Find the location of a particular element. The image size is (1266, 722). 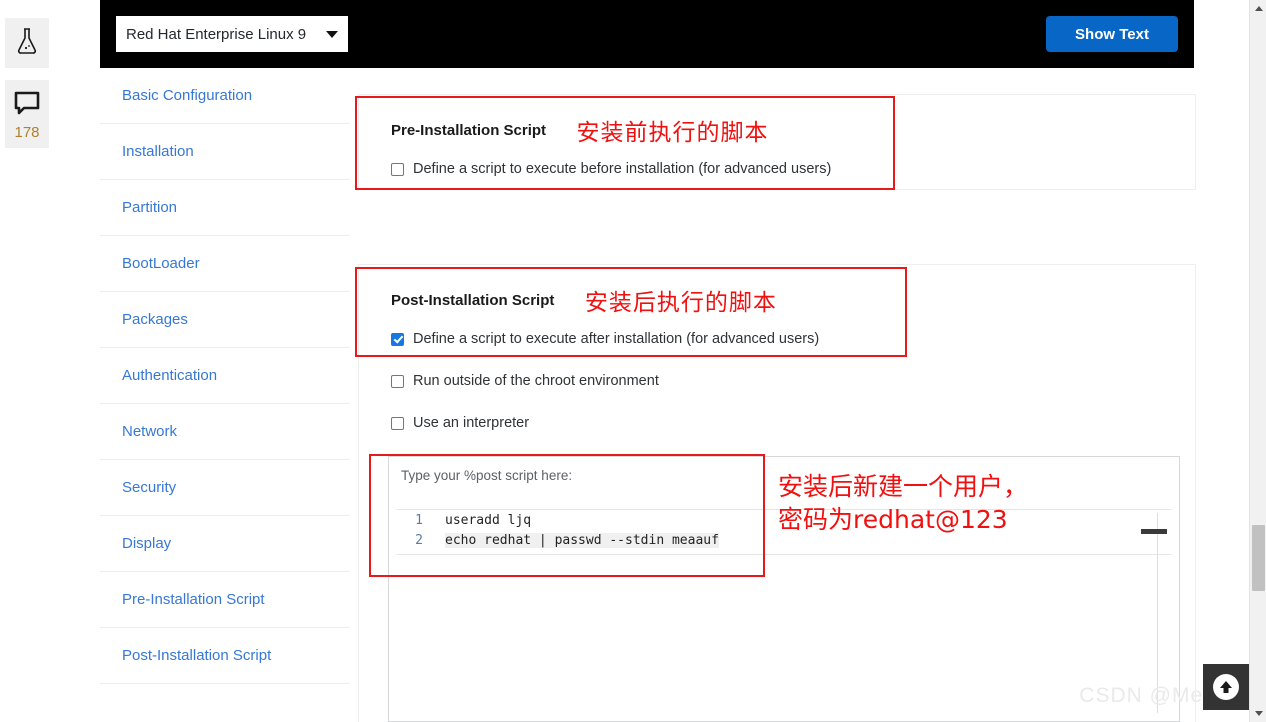

flask-icon is located at coordinates (27, 43).